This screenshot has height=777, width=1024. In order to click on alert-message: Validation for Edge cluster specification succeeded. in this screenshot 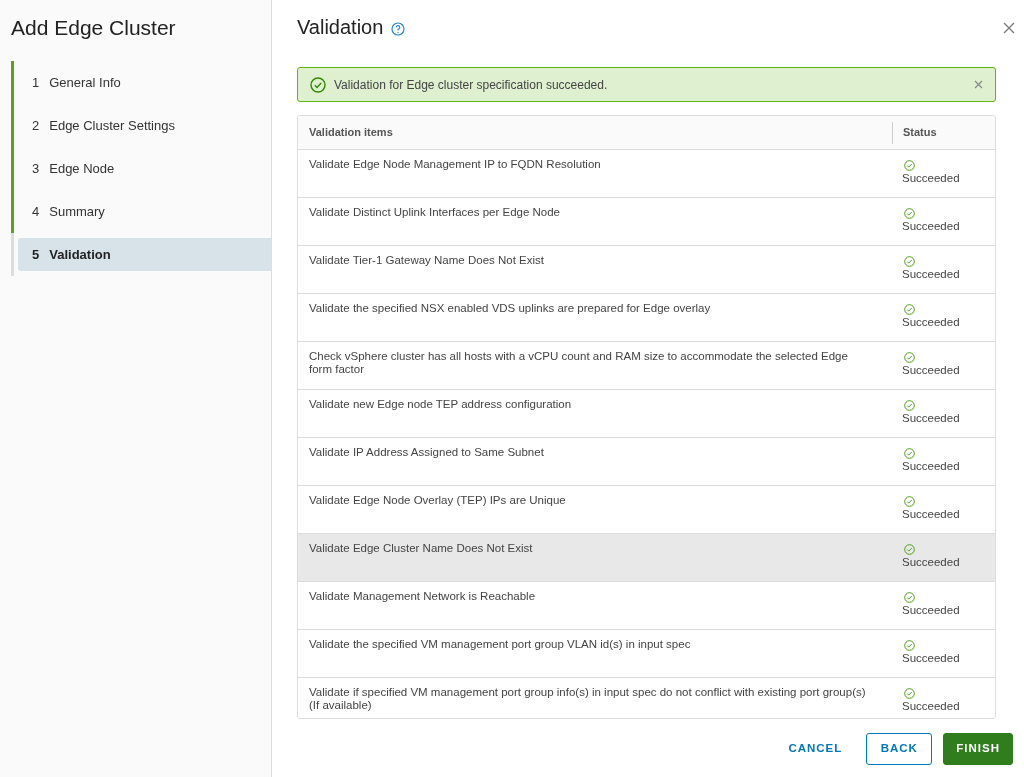, I will do `click(471, 85)`.